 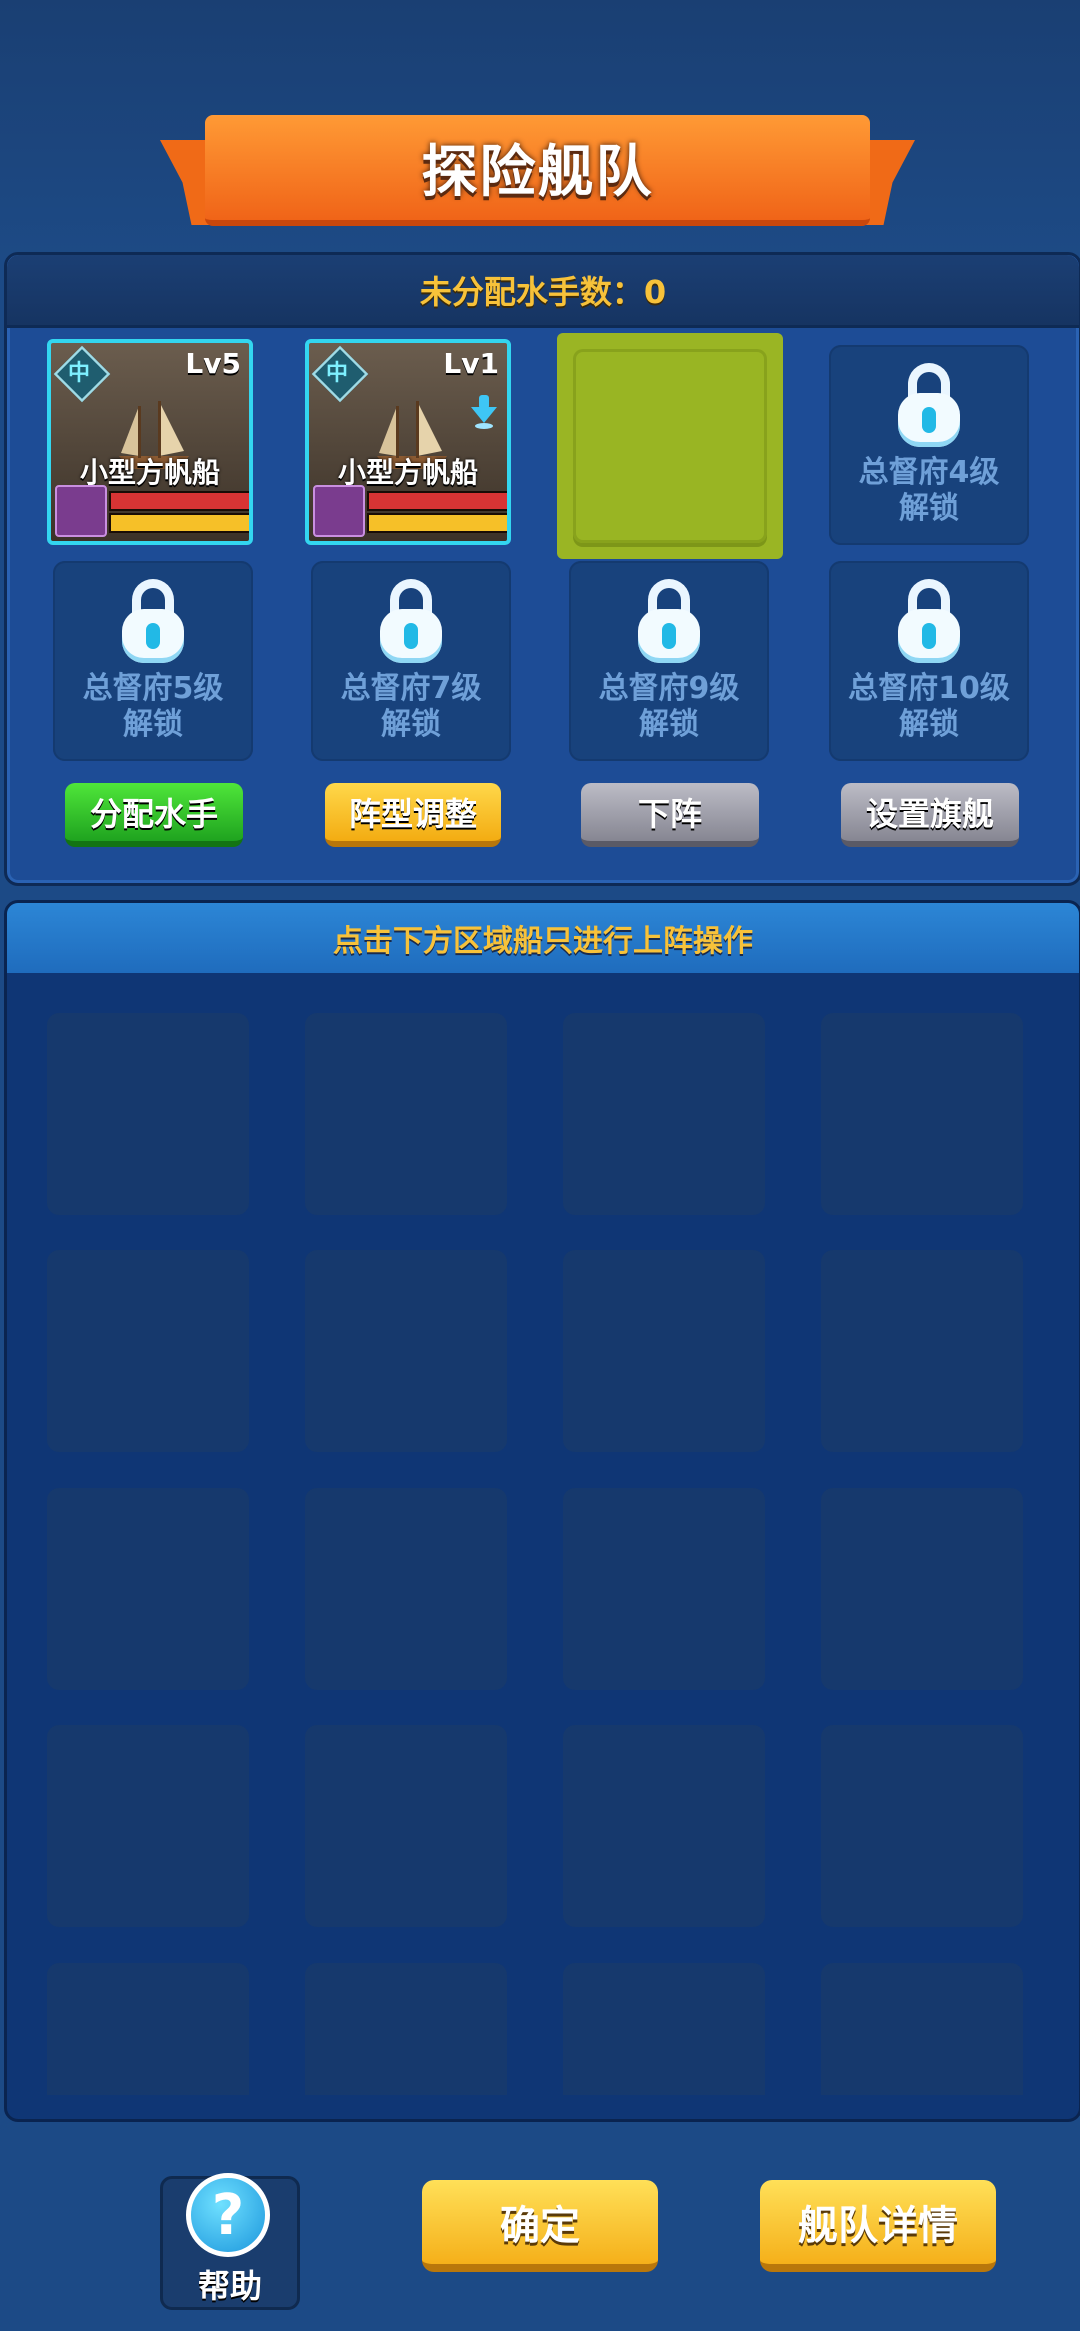 I want to click on unlock-requirement: 总督府5级 解锁, so click(x=153, y=706).